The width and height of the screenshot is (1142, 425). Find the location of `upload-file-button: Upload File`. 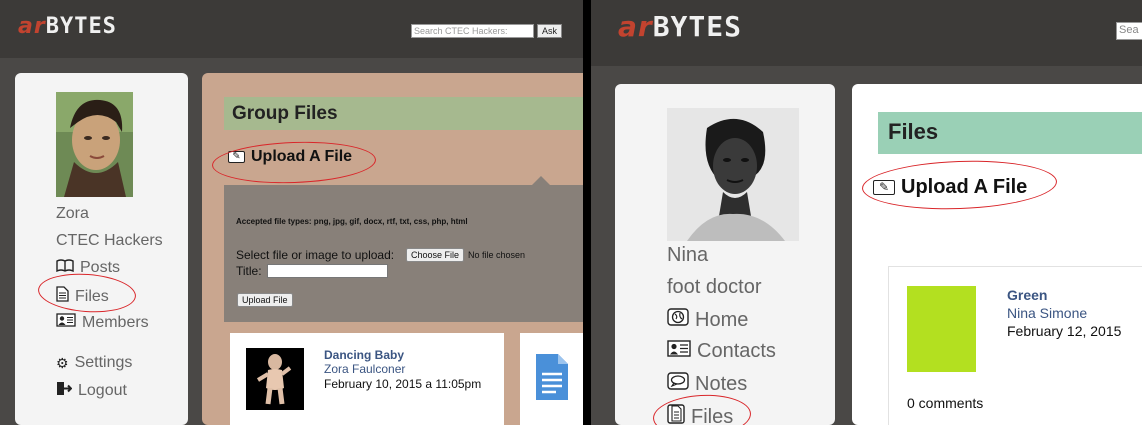

upload-file-button: Upload File is located at coordinates (265, 300).